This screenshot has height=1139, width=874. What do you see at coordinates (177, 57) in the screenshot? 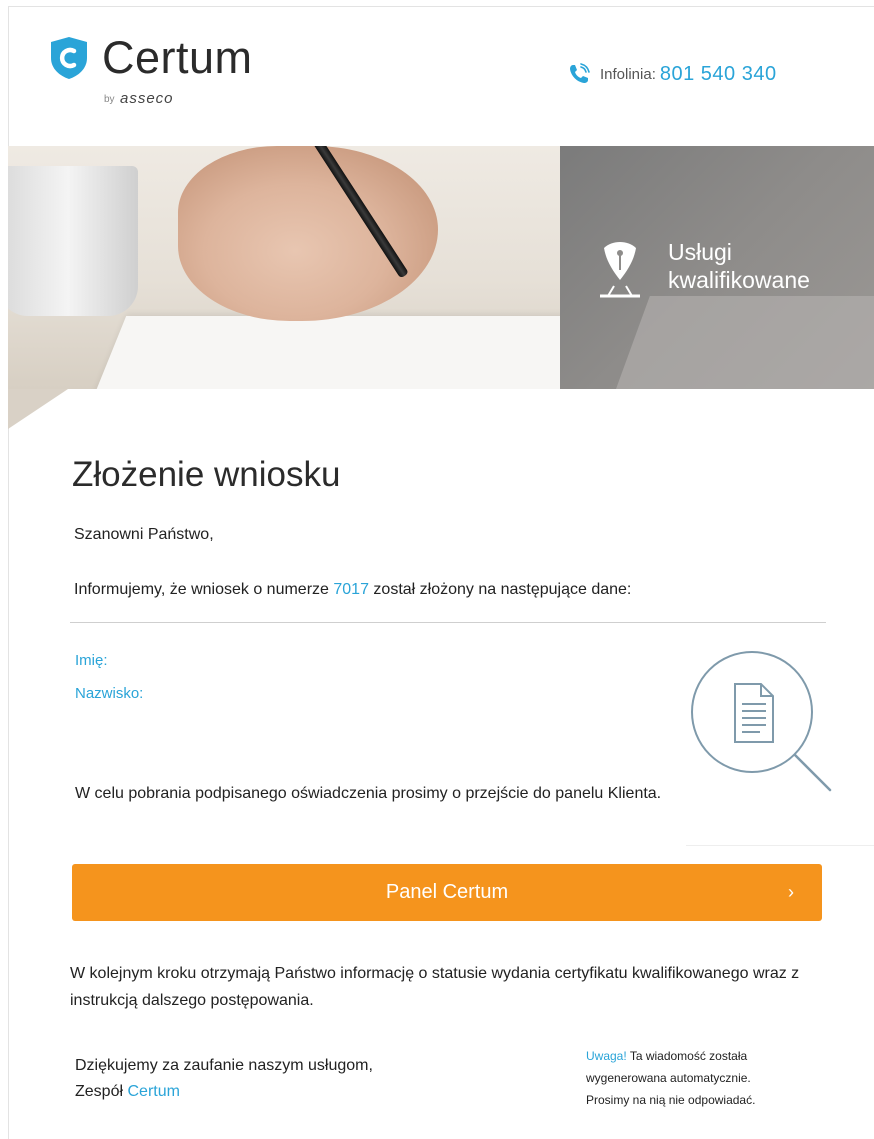
I see `brand-name: Certum` at bounding box center [177, 57].